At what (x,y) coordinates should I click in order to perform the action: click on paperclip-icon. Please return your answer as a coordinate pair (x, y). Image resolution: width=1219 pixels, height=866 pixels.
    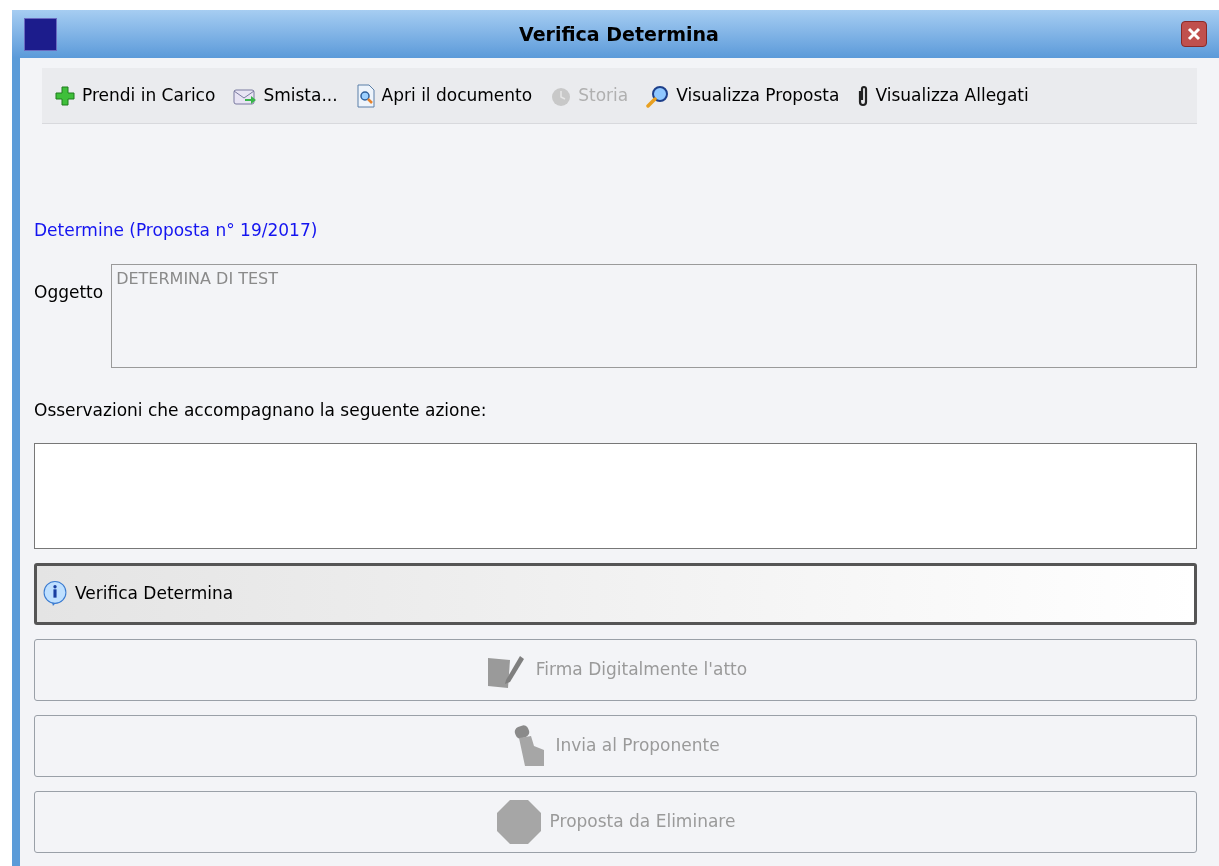
    Looking at the image, I should click on (863, 95).